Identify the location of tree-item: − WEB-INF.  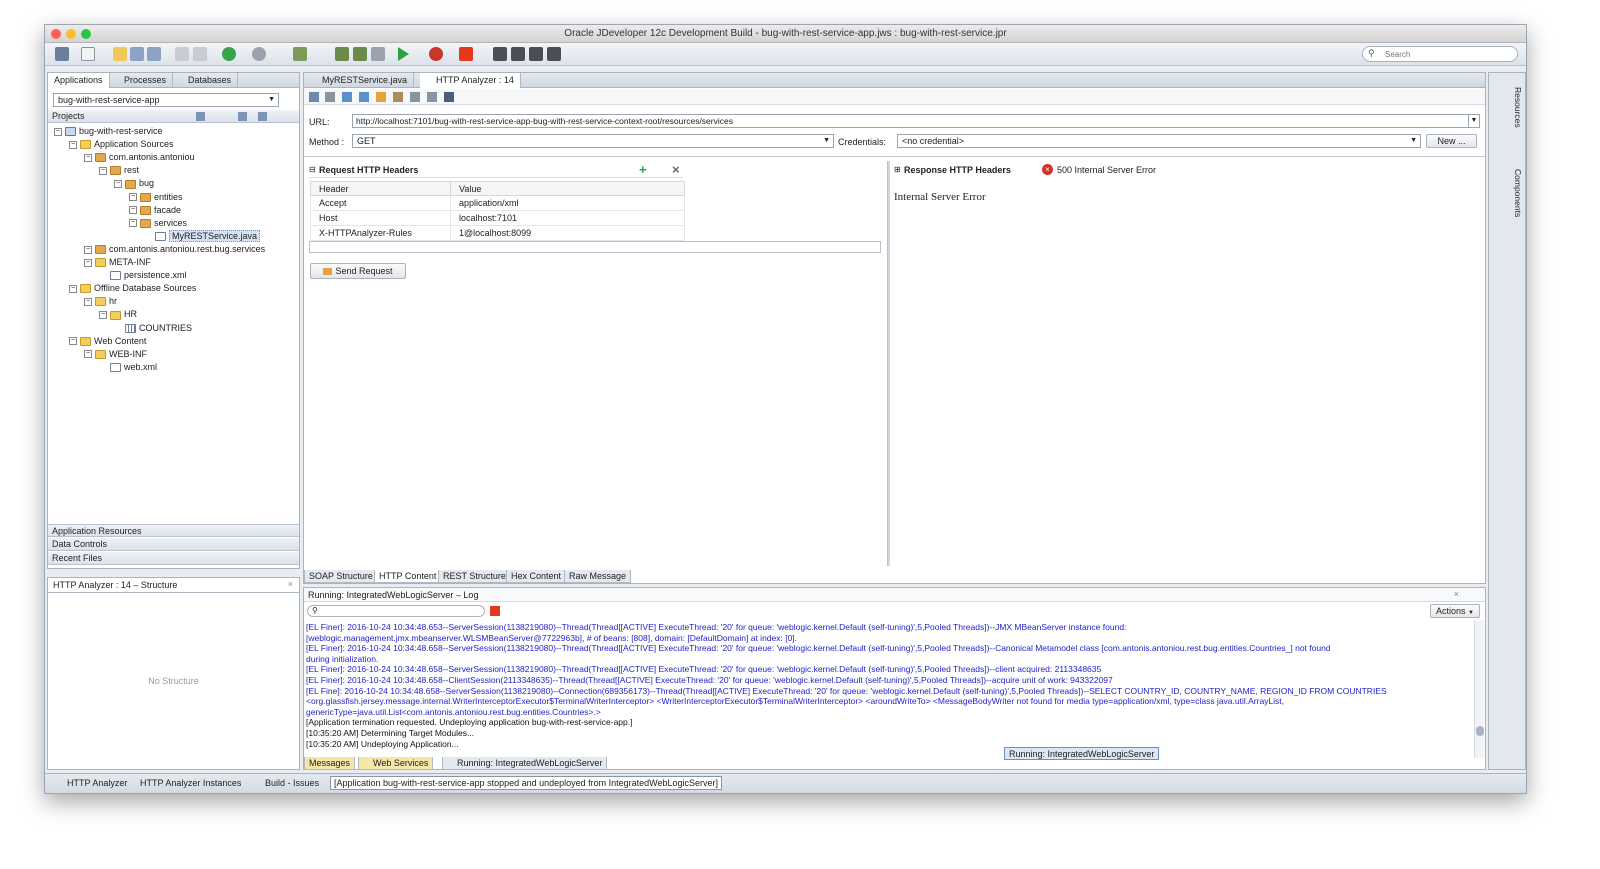
(115, 354).